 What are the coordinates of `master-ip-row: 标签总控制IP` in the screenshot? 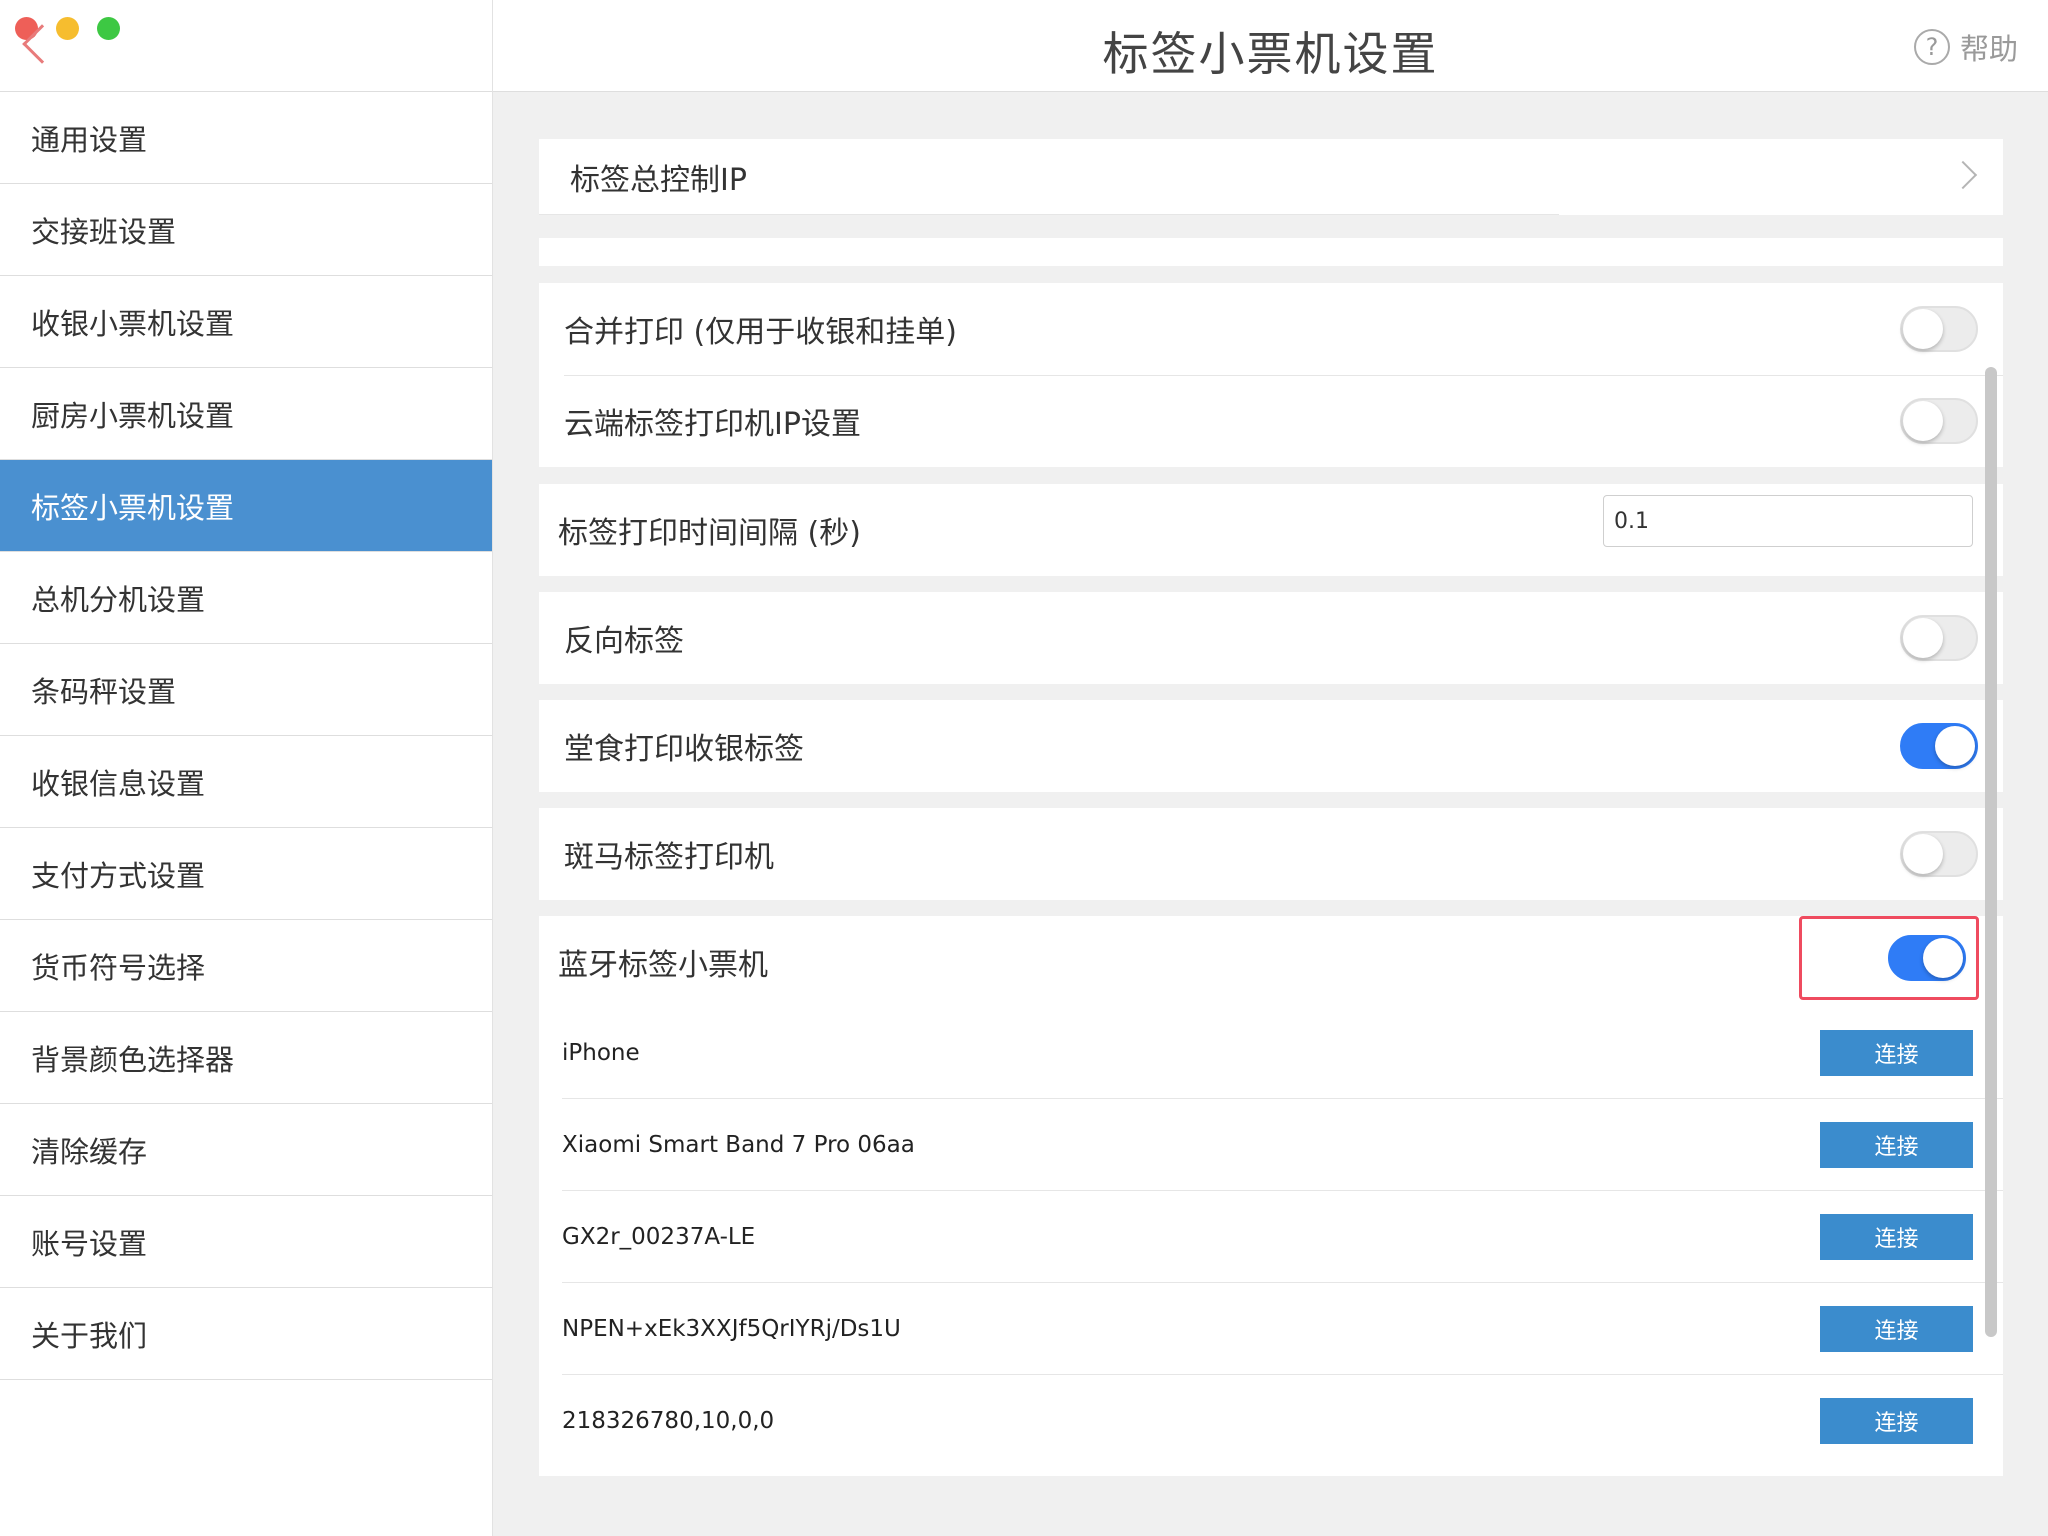 It's located at (1271, 177).